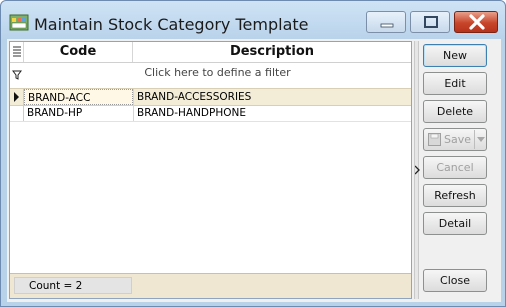 The height and width of the screenshot is (307, 506). I want to click on table-row: BRAND-HP BRAND-HANDPHONE, so click(210, 113).